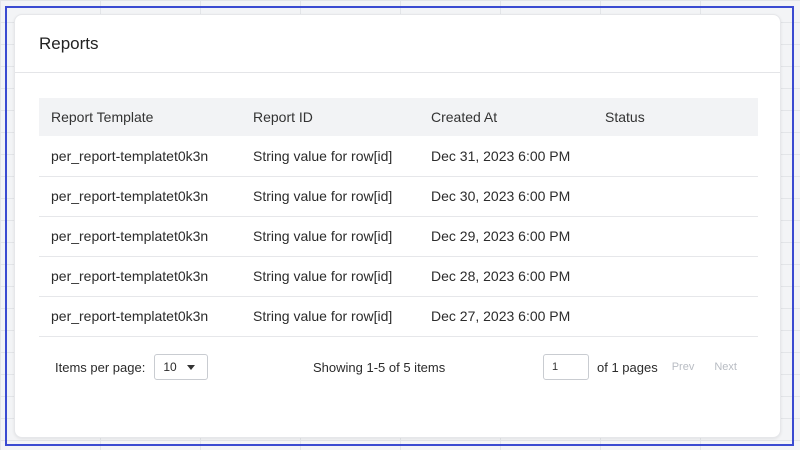  Describe the element at coordinates (140, 117) in the screenshot. I see `column-header-report-template: Report Template` at that location.